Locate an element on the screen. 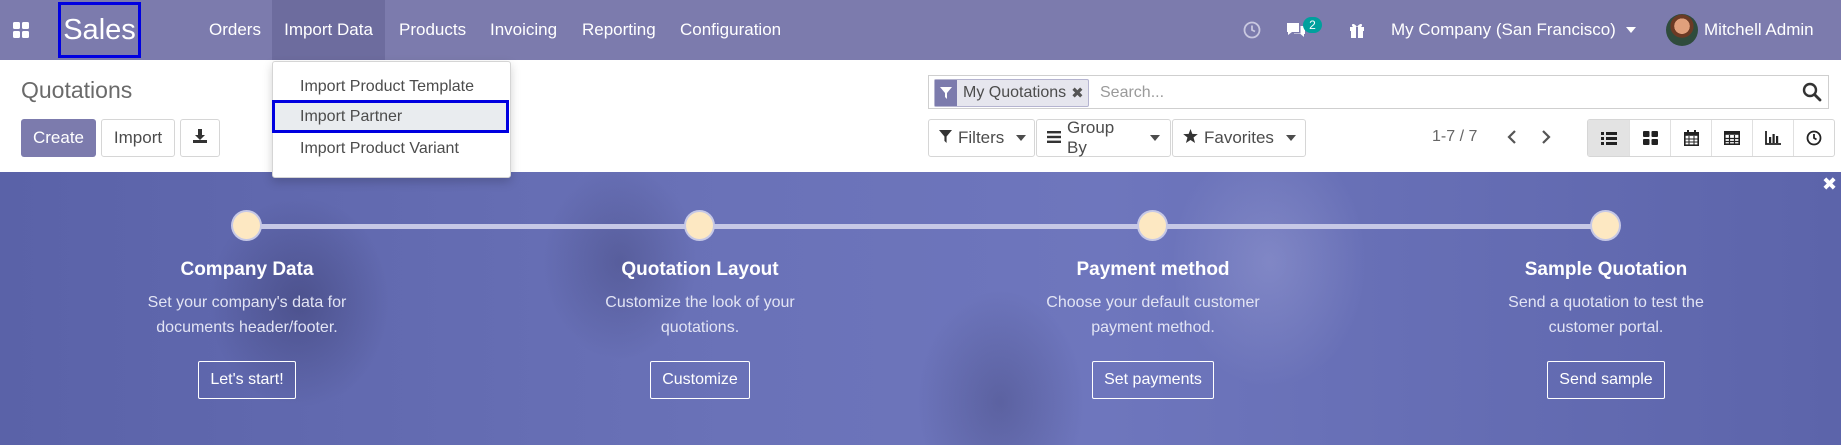  lets-start-button: Let's start! is located at coordinates (247, 380).